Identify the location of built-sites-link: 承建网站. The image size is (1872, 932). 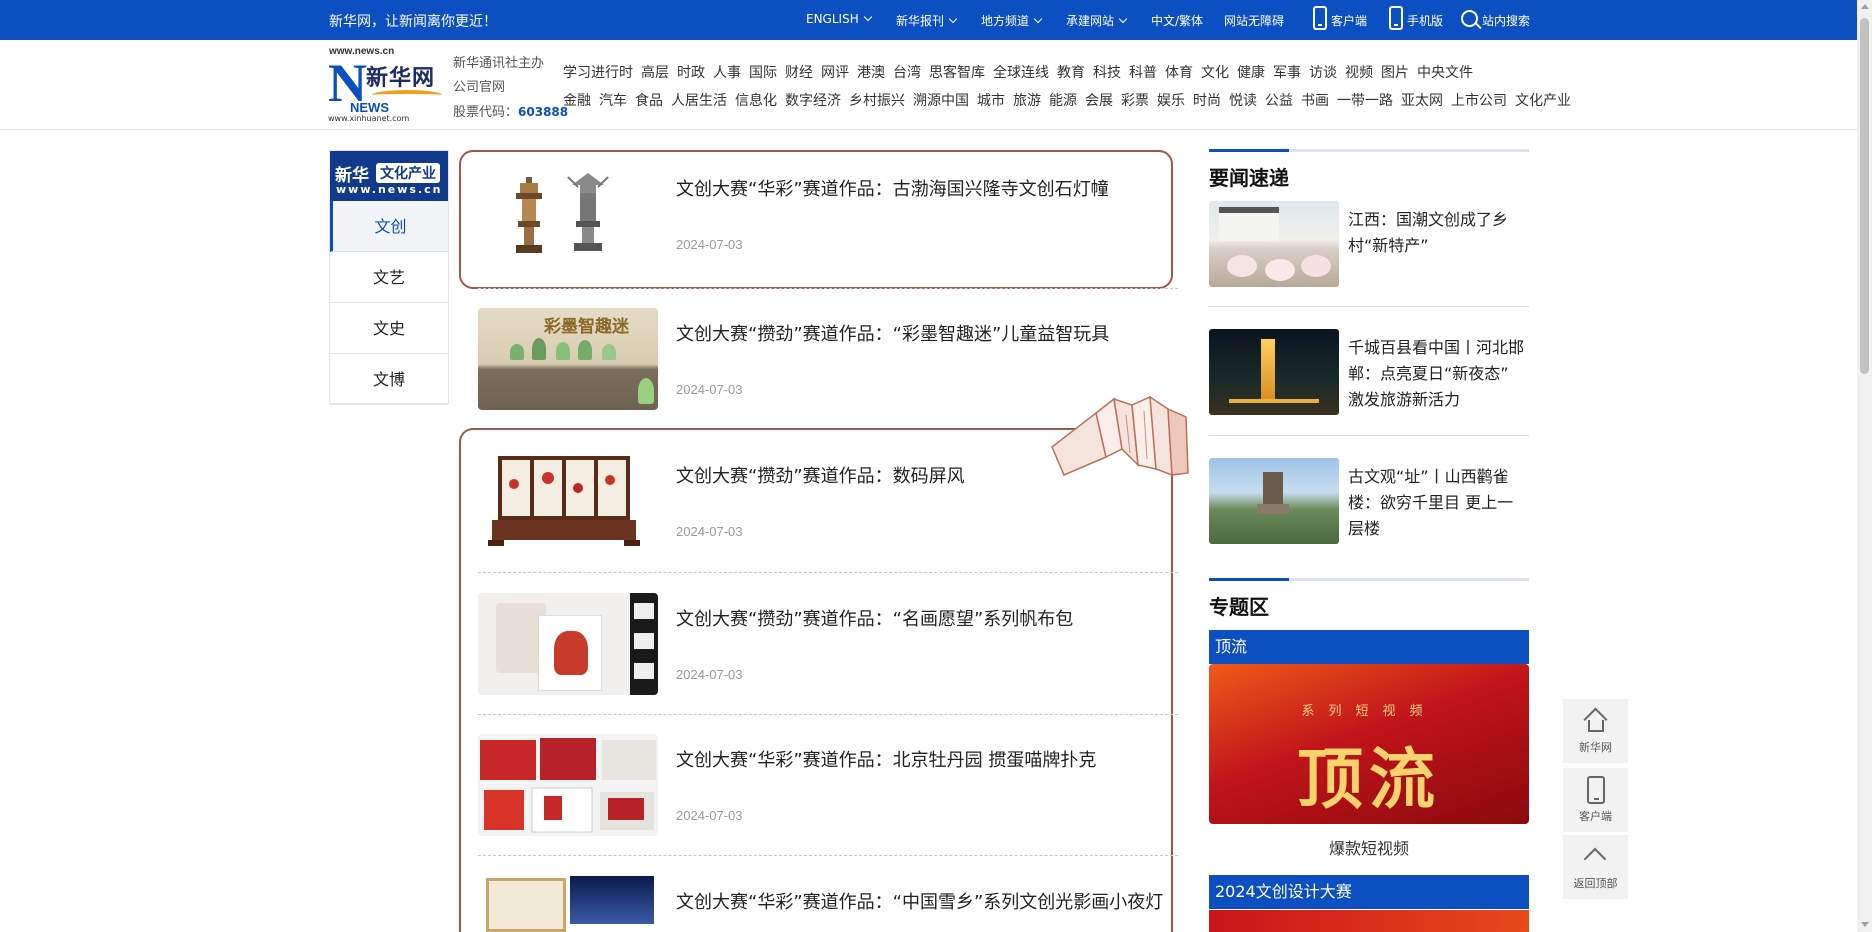
(1097, 20).